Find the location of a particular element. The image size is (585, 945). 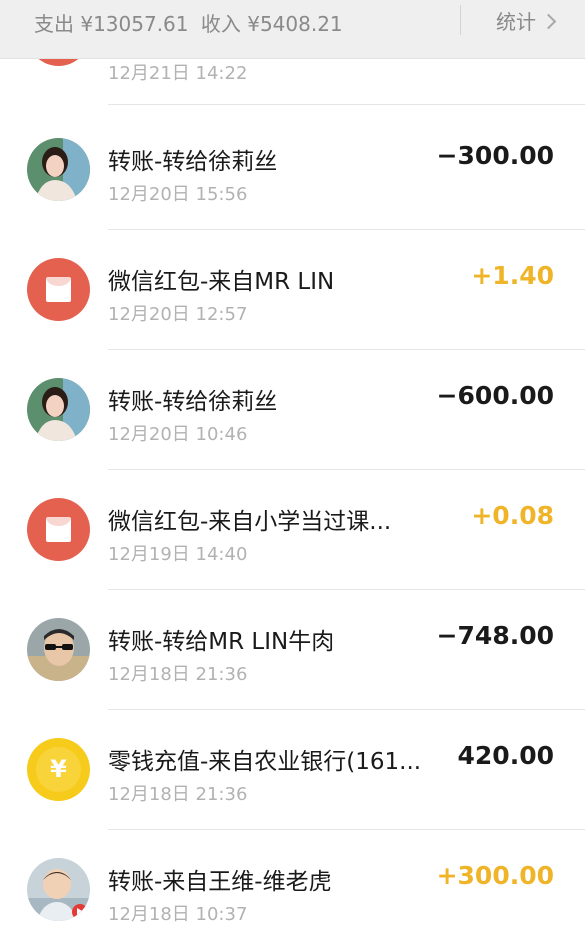

stats-button: 统计 is located at coordinates (526, 20).